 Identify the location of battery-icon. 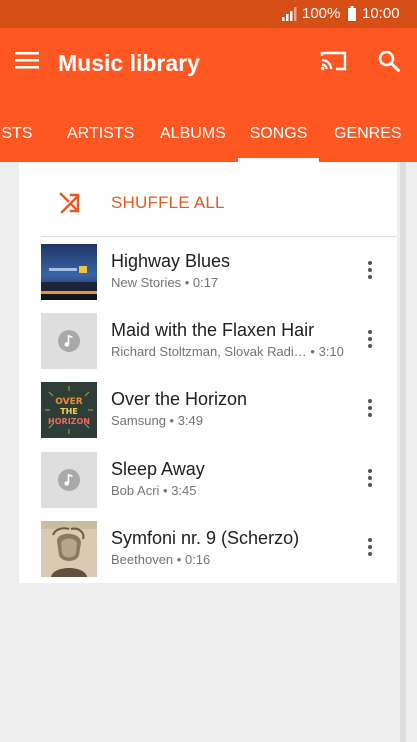
(352, 13).